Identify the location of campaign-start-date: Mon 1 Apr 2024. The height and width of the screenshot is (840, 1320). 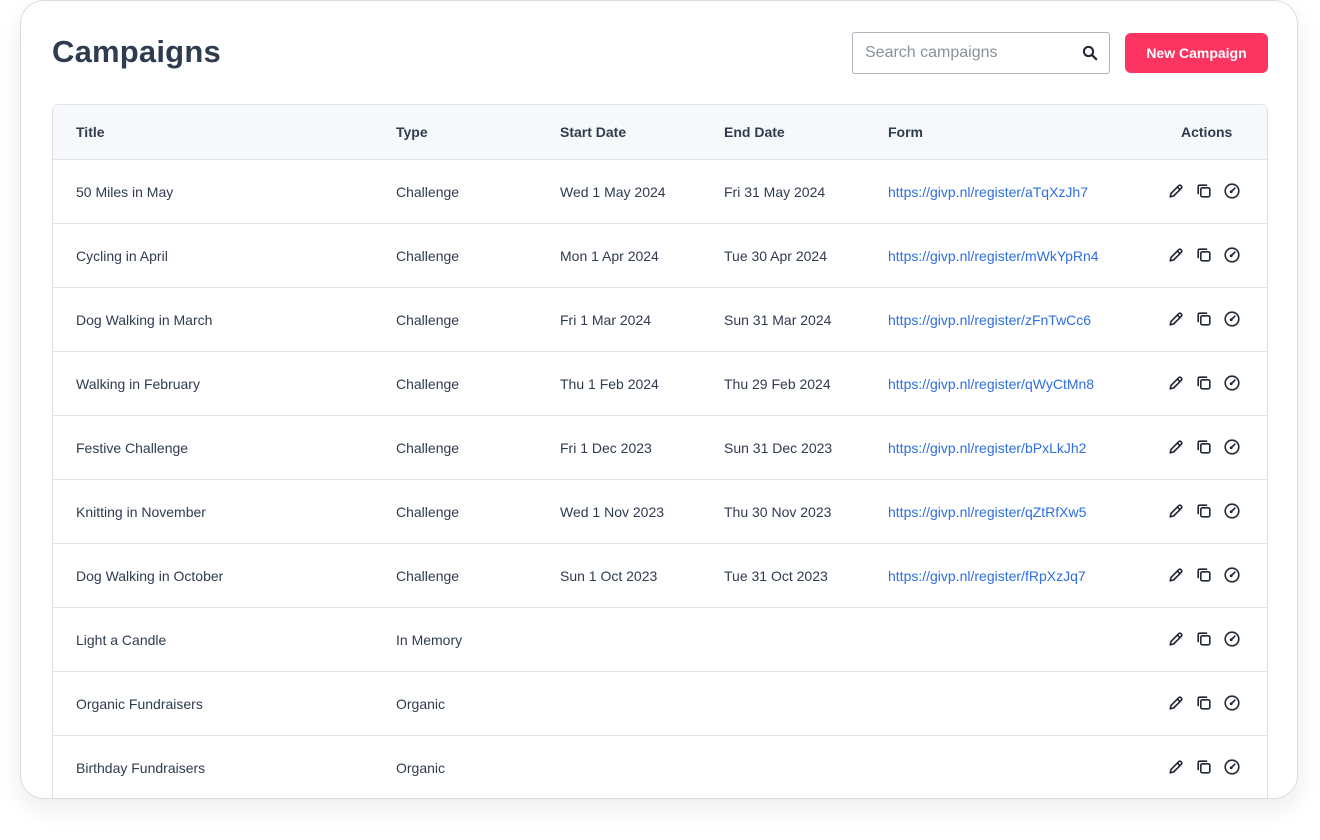
(609, 256).